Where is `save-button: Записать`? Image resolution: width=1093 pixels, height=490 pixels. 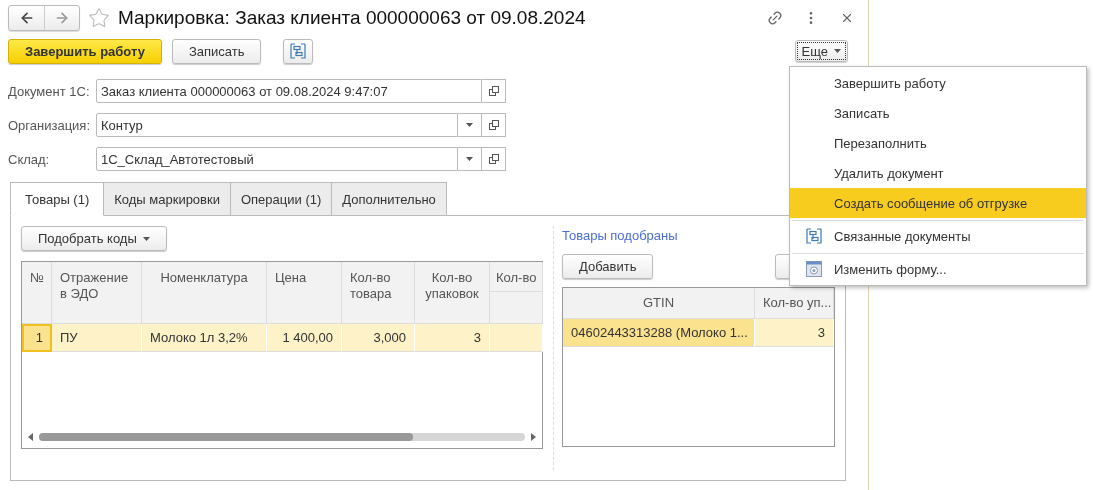
save-button: Записать is located at coordinates (216, 51).